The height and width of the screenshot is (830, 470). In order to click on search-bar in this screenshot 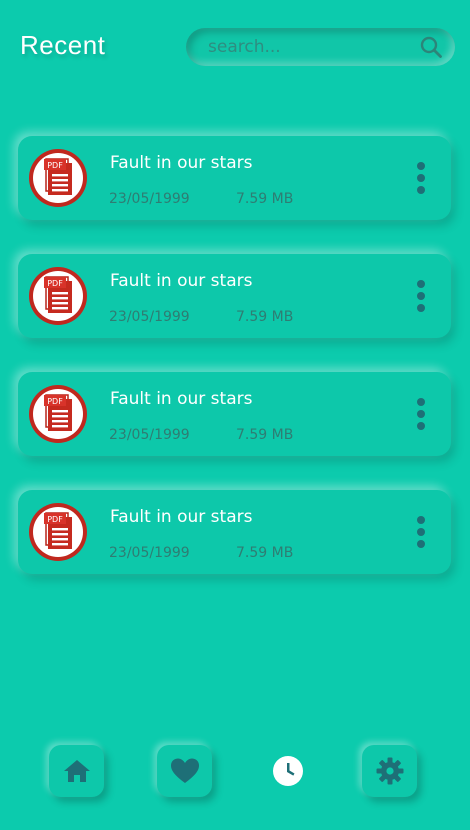, I will do `click(320, 47)`.